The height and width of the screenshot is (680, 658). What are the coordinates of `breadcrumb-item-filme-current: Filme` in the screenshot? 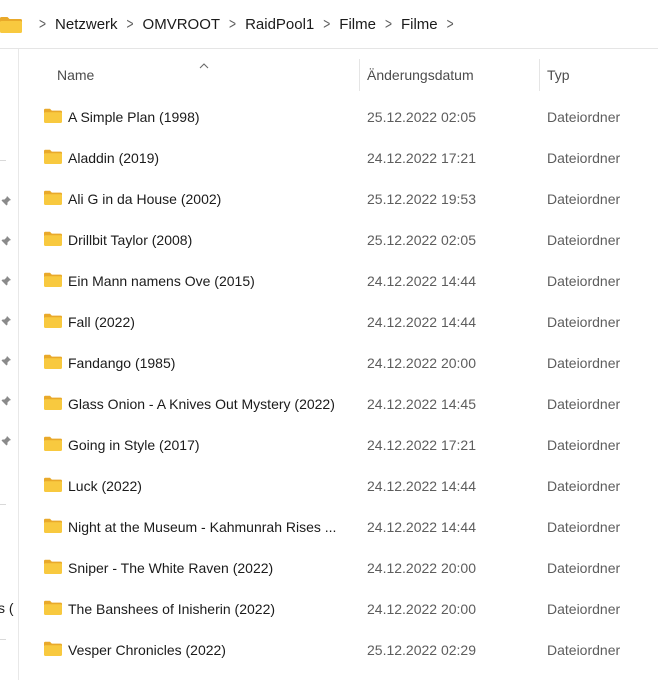 It's located at (419, 24).